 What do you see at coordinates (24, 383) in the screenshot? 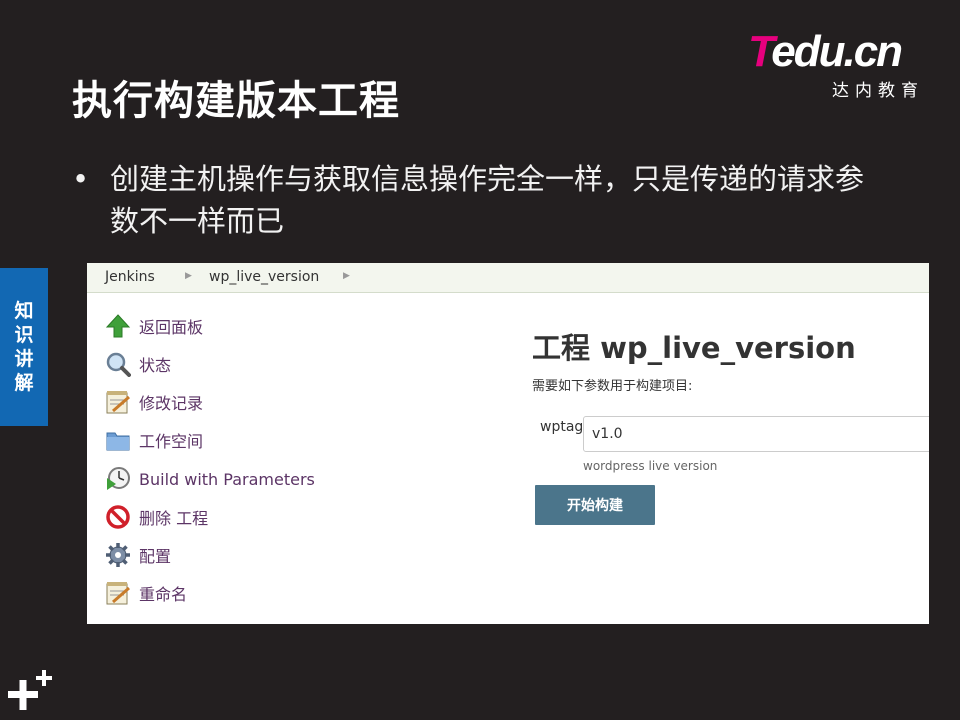
I see `side-tab-char: 解` at bounding box center [24, 383].